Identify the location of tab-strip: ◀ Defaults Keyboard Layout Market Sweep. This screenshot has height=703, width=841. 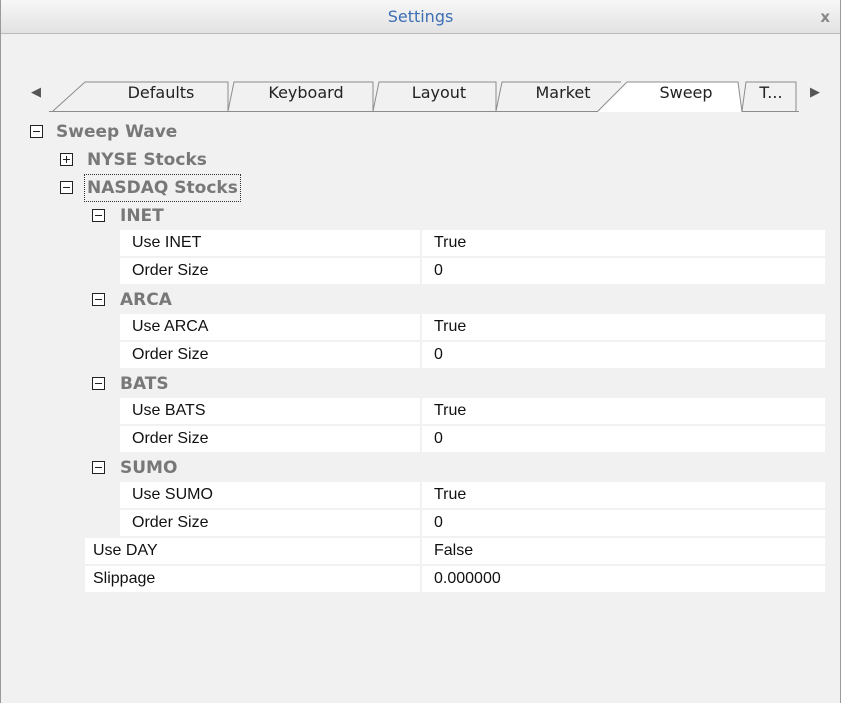
(420, 90).